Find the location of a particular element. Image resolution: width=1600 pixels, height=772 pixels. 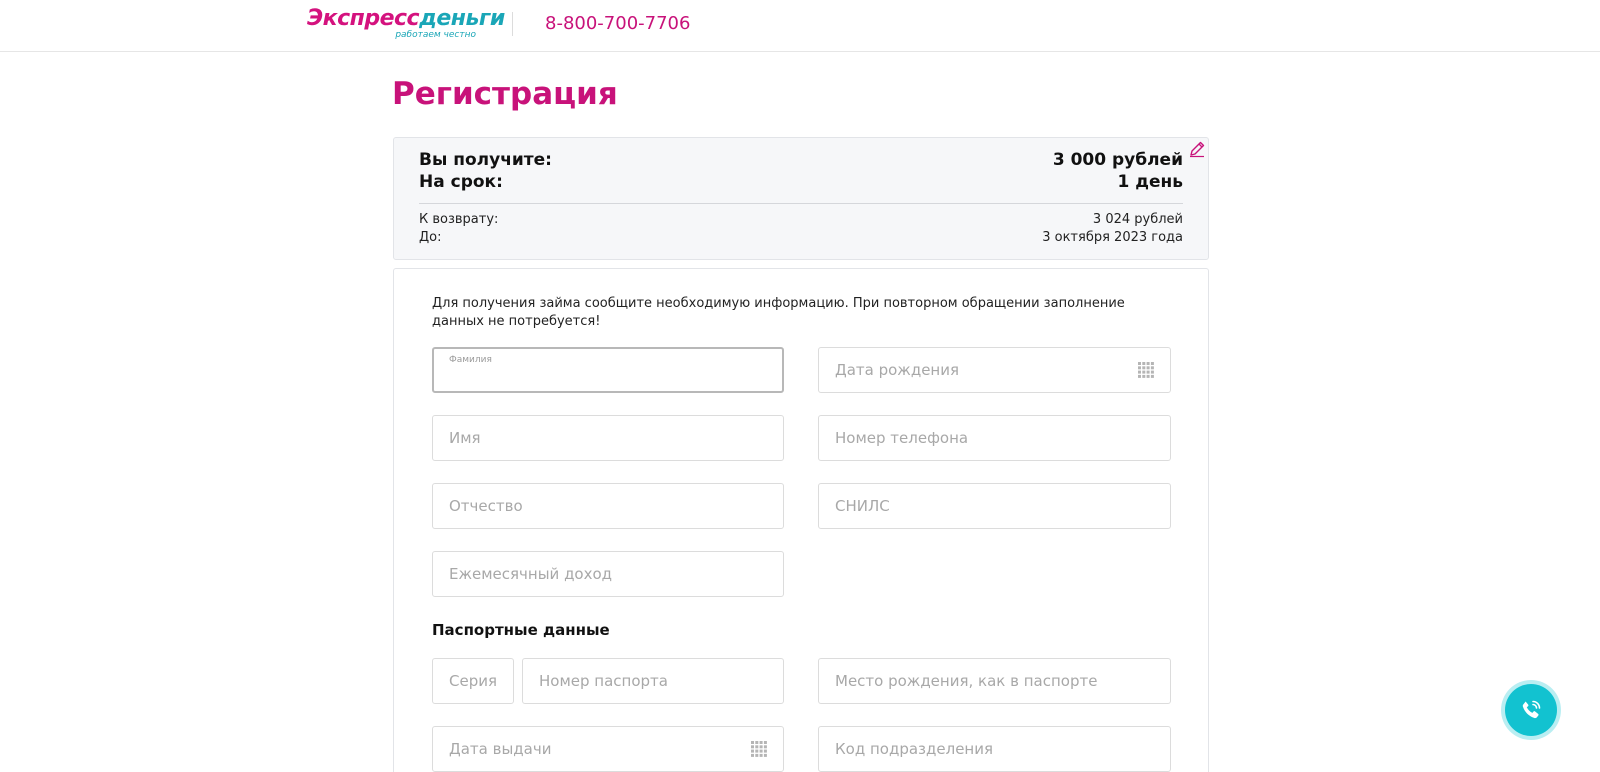

hotline-phone-link: 8-800-700-7706 is located at coordinates (617, 23).